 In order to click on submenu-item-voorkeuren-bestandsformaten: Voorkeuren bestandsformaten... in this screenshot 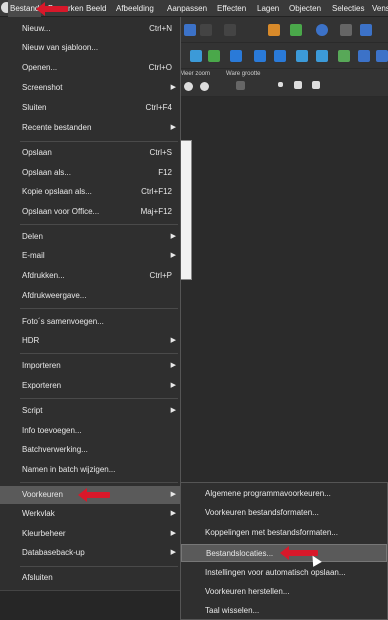, I will do `click(284, 513)`.